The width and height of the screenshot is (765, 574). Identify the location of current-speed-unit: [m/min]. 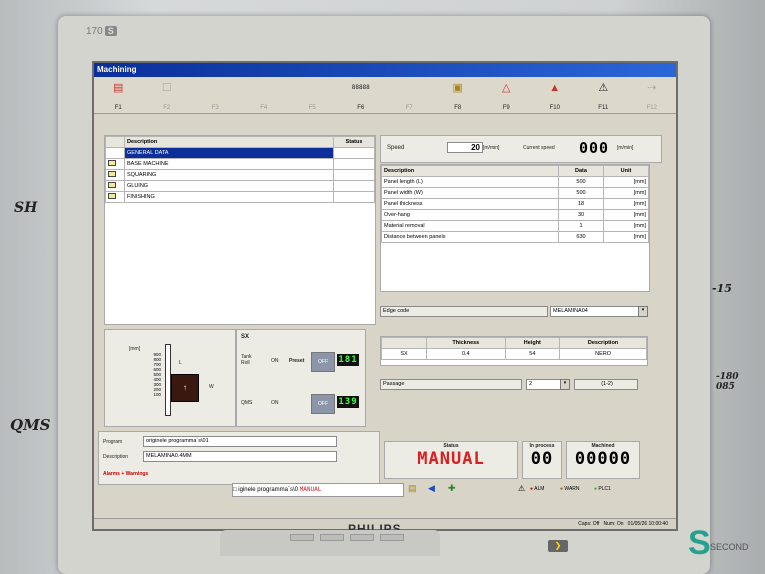
(625, 148).